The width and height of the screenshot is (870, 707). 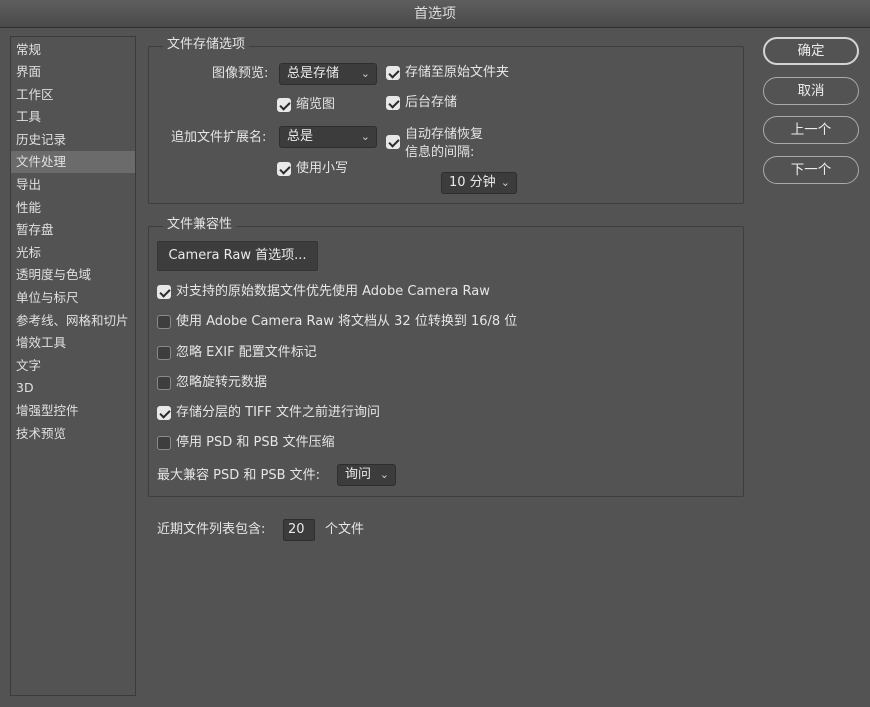 I want to click on max-compat-select: 询问 ⌄, so click(x=366, y=475).